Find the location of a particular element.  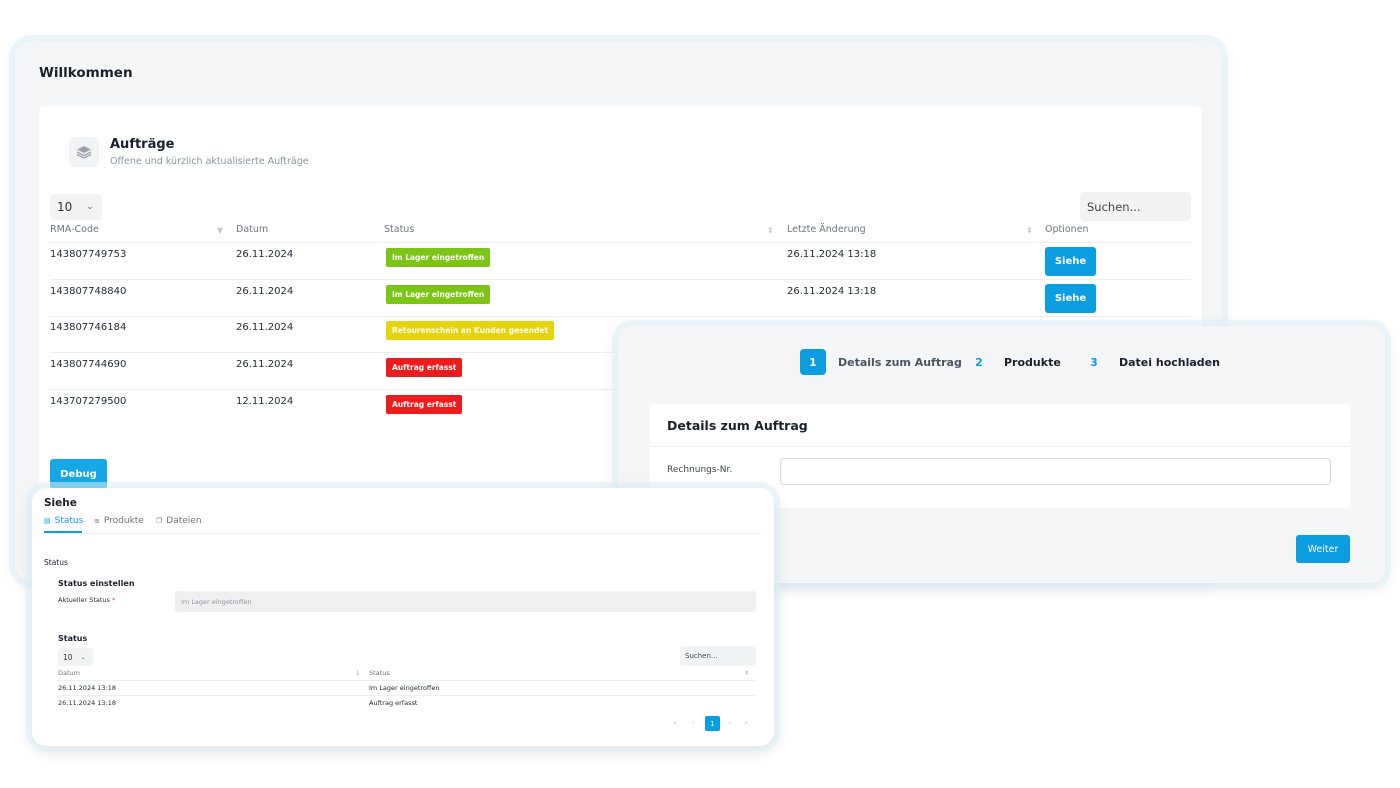

history-status: Auftrag erfasst is located at coordinates (393, 703).